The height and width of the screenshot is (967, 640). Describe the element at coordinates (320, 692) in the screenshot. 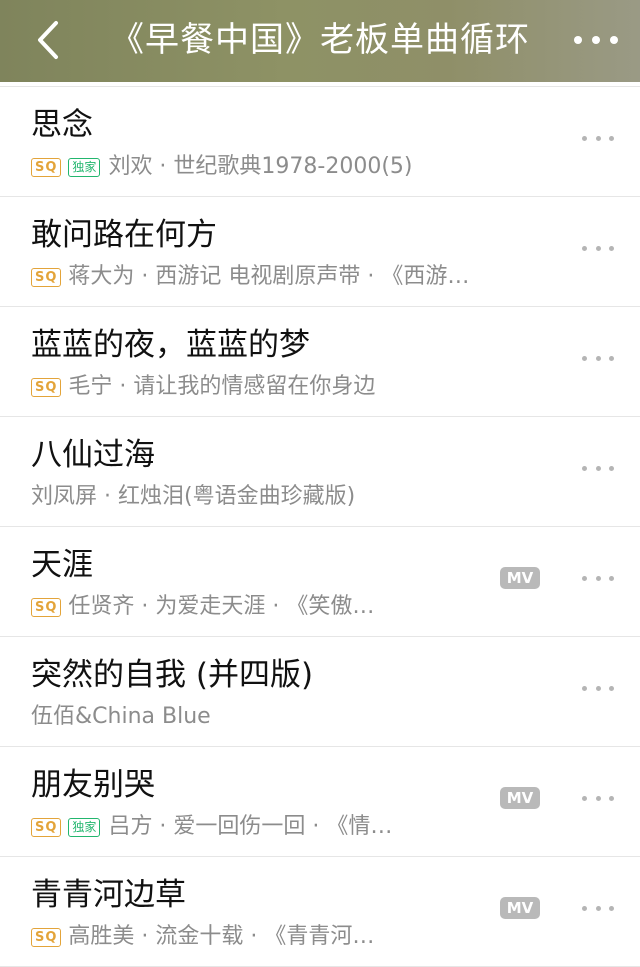

I see `song-row: 突然的自我 (并四版) 伍佰&China Blue` at that location.